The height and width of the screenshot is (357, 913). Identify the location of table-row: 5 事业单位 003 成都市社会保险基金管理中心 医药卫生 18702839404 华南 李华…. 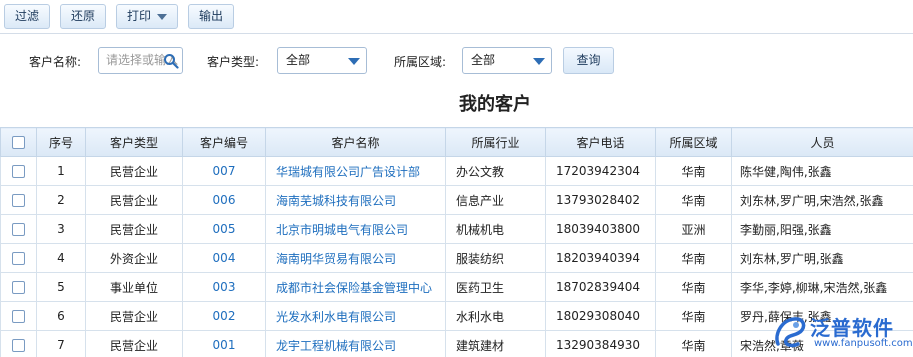
(456, 287).